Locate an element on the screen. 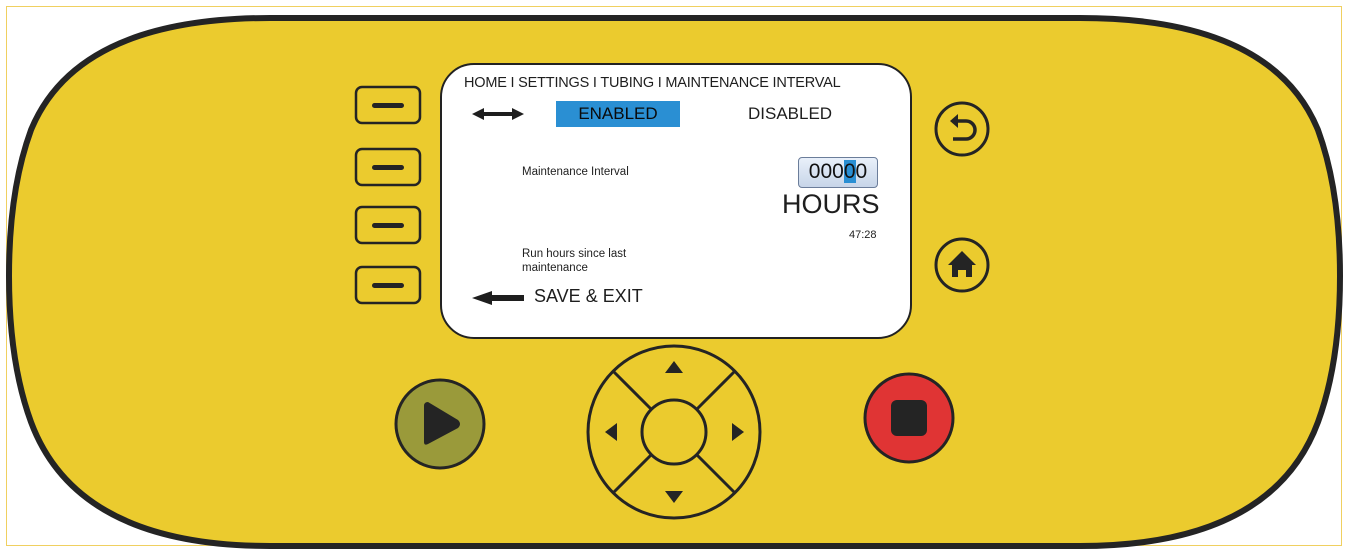 The image size is (1349, 552). dpad-right-button is located at coordinates (738, 432).